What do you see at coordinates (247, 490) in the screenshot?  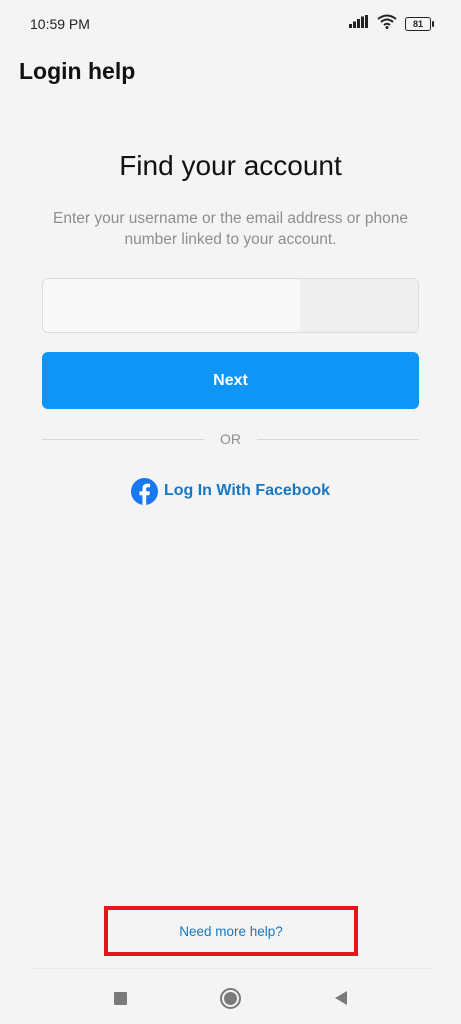 I see `facebook-login-label: Log In With Facebook` at bounding box center [247, 490].